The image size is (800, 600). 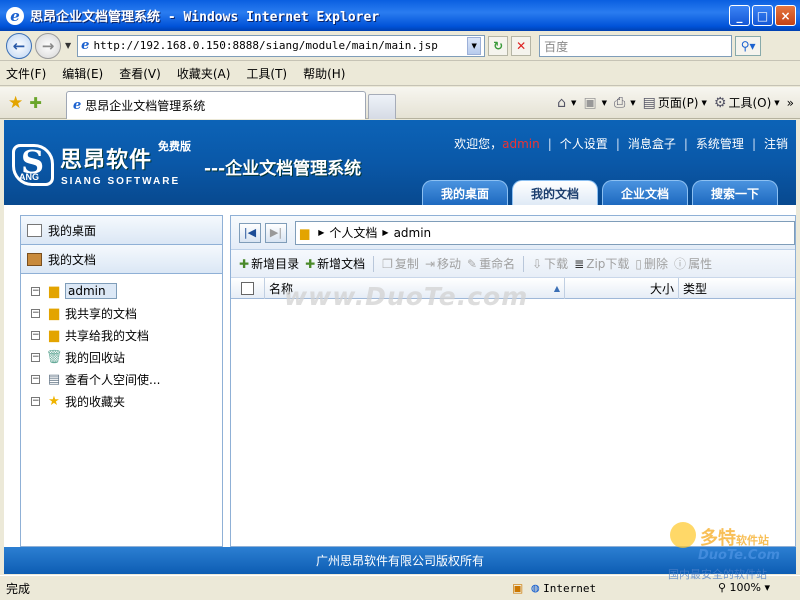 I want to click on breadcrumb-personal-docs: 个人文档, so click(x=353, y=232).